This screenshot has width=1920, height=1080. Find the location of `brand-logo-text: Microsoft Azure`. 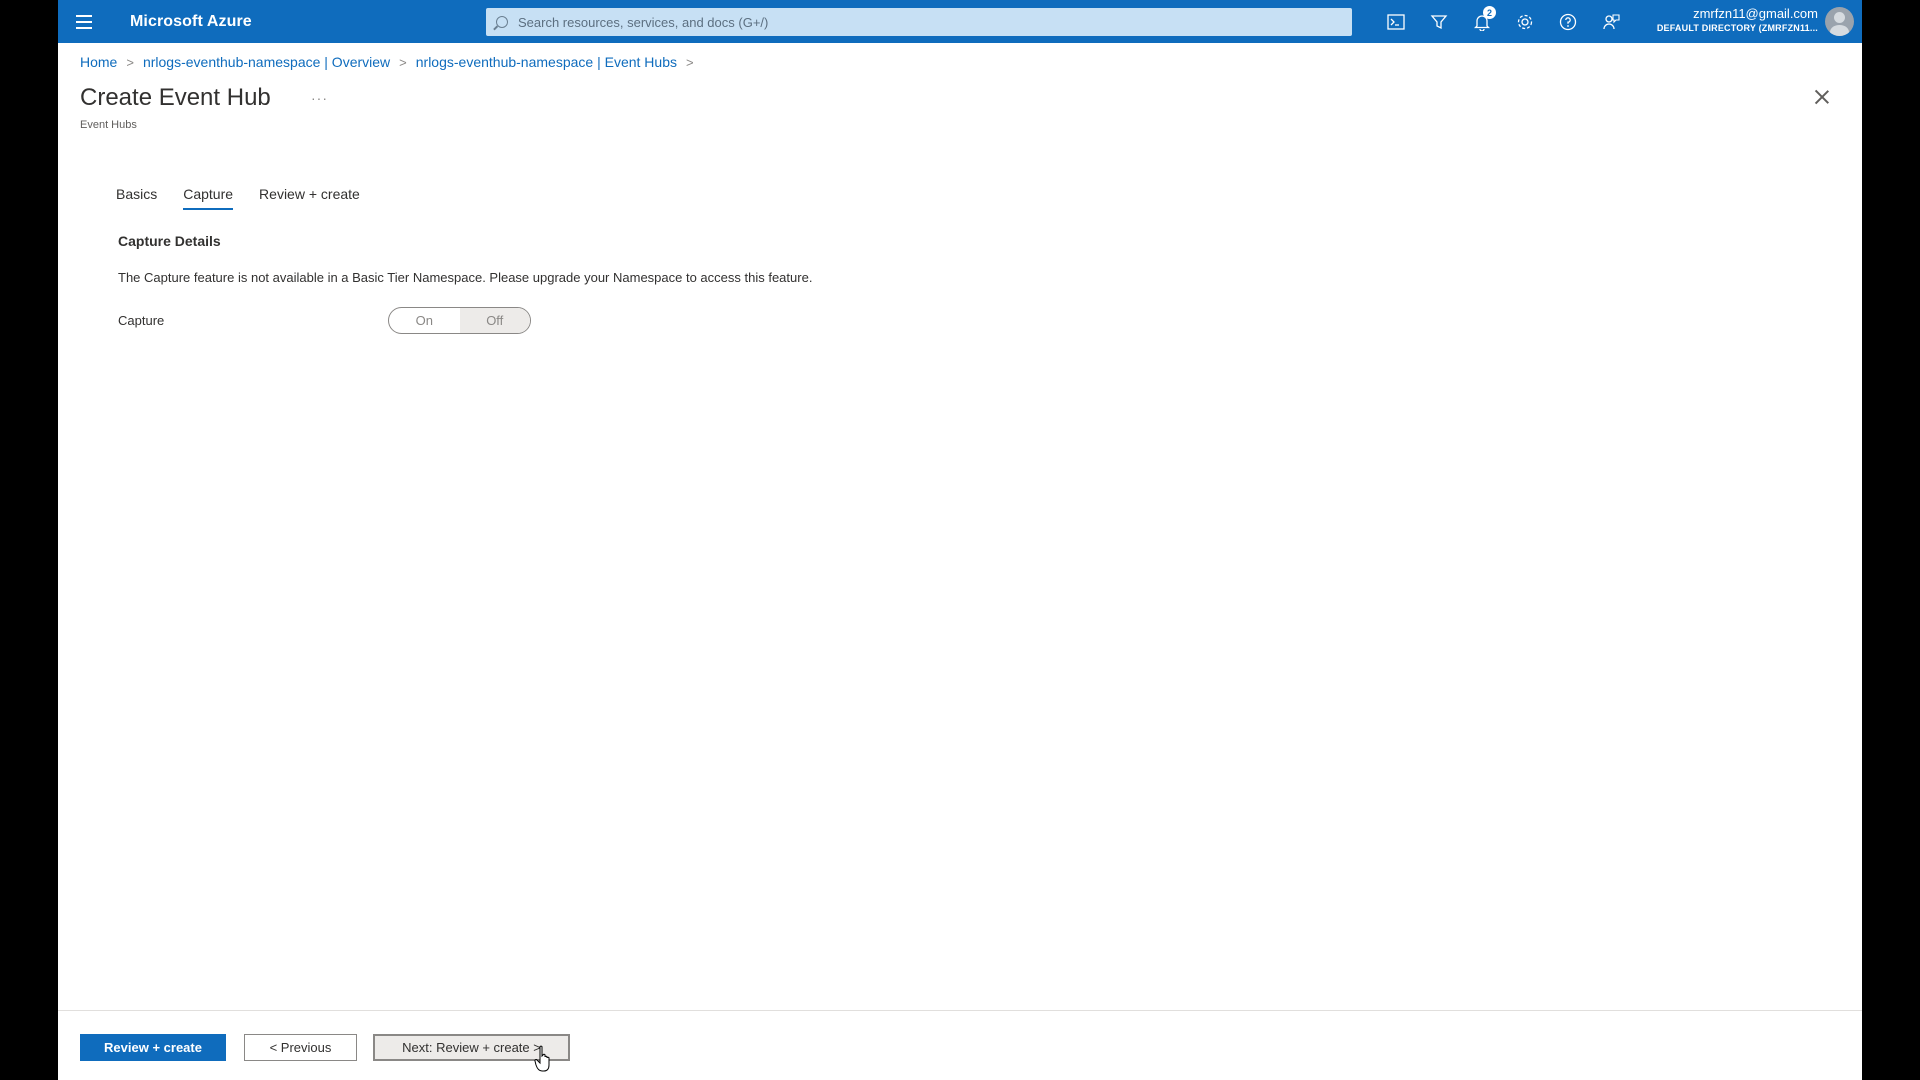

brand-logo-text: Microsoft Azure is located at coordinates (191, 22).